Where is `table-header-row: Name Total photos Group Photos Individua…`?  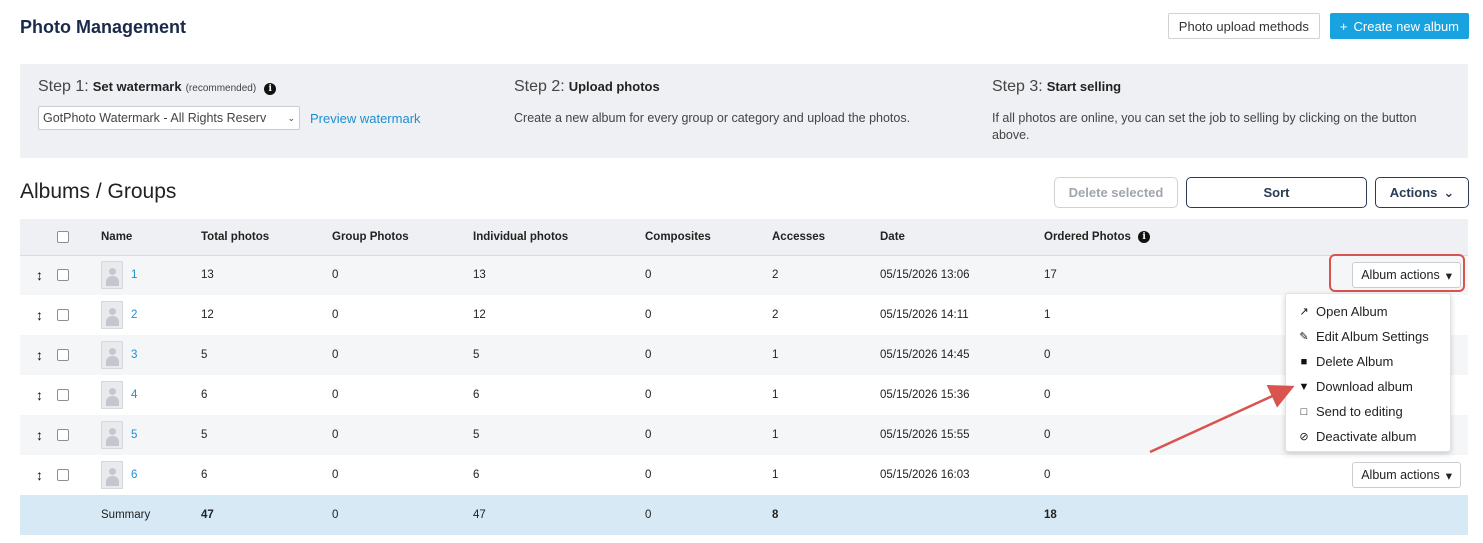 table-header-row: Name Total photos Group Photos Individua… is located at coordinates (744, 237).